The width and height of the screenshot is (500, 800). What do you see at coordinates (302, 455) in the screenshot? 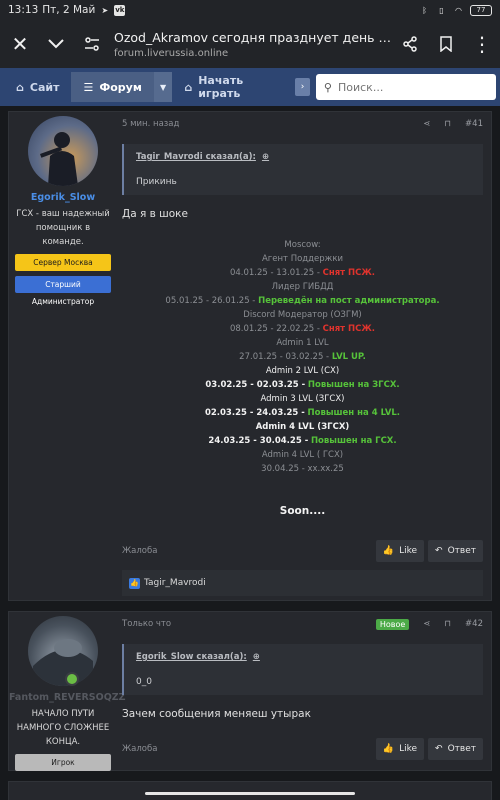
I see `history-line: Admin 4 LVL ( ГСХ)` at bounding box center [302, 455].